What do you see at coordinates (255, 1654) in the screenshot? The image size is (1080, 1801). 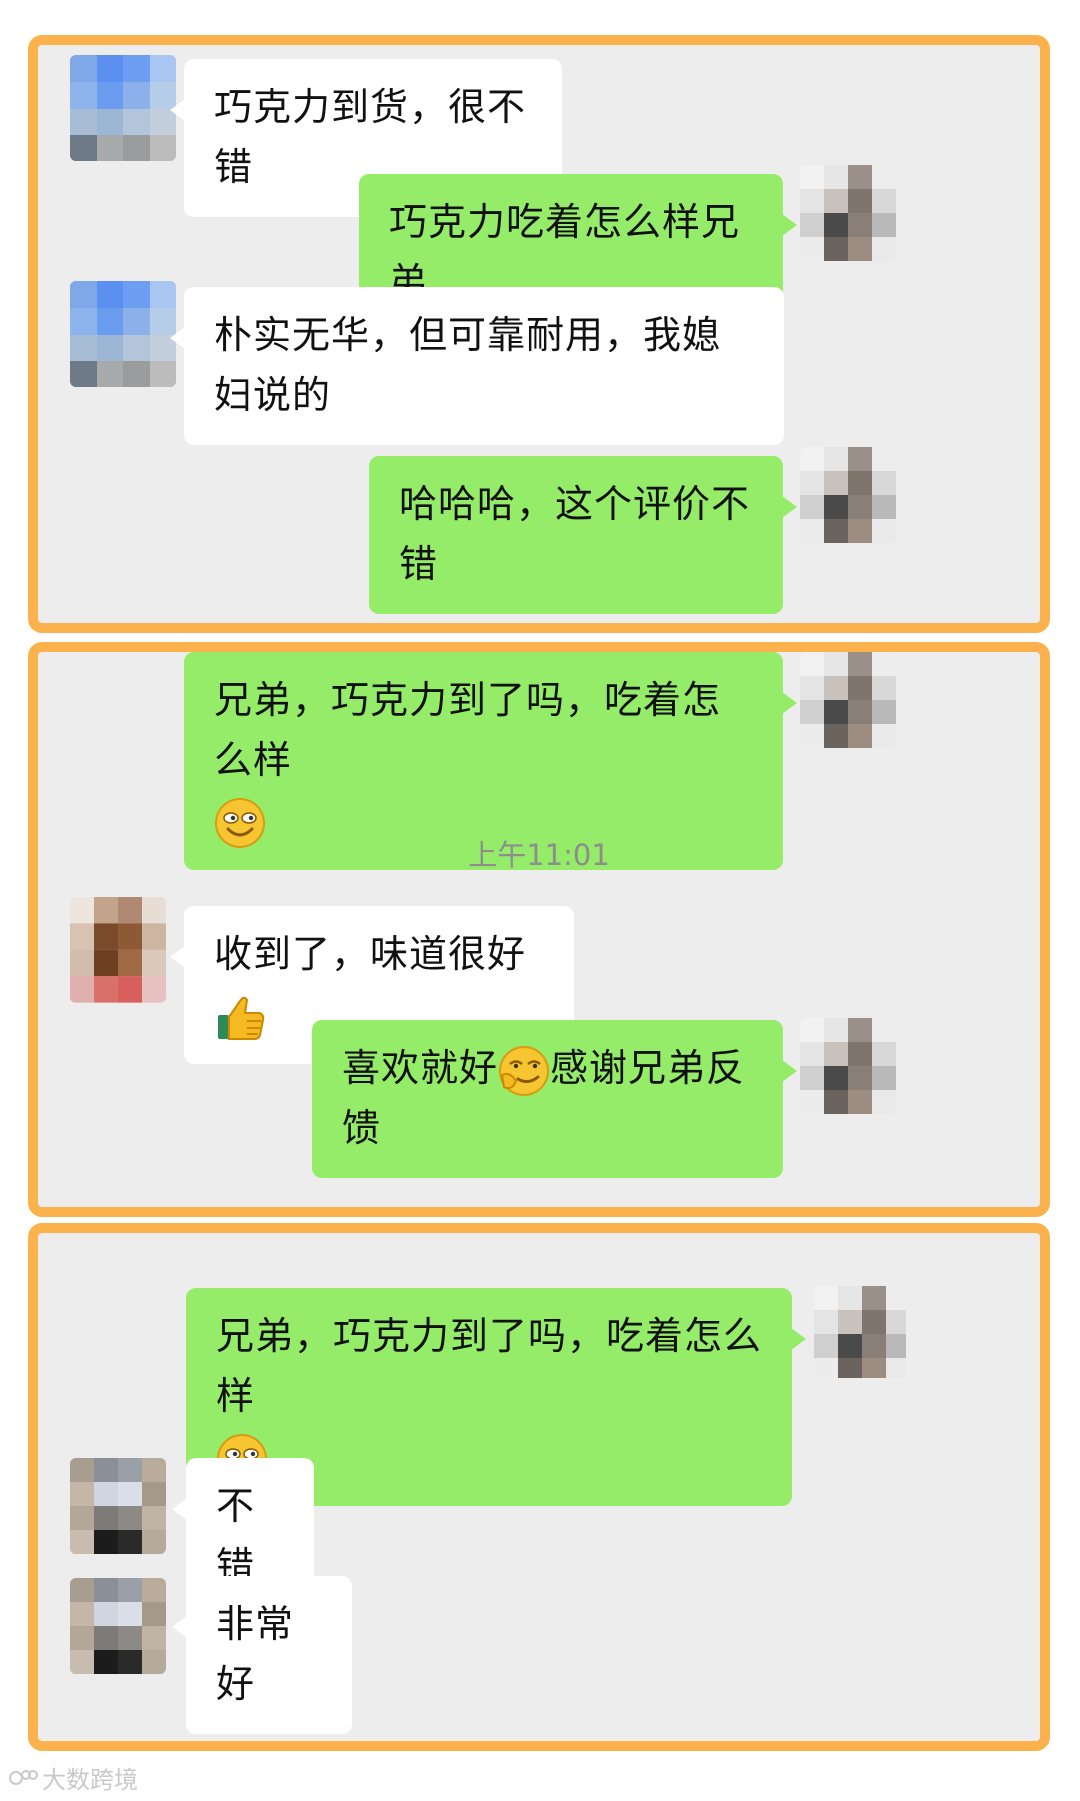 I see `message-text: 非常好` at bounding box center [255, 1654].